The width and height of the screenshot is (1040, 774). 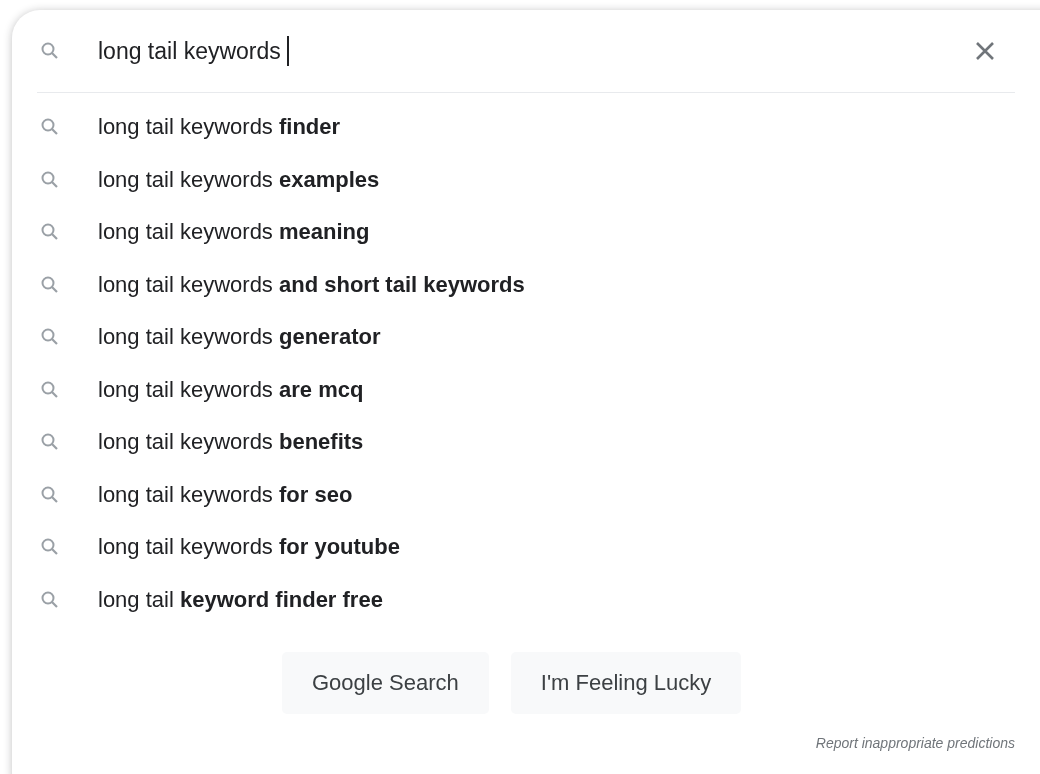 What do you see at coordinates (362, 442) in the screenshot?
I see `suggestion-item: long tail keywords benefits` at bounding box center [362, 442].